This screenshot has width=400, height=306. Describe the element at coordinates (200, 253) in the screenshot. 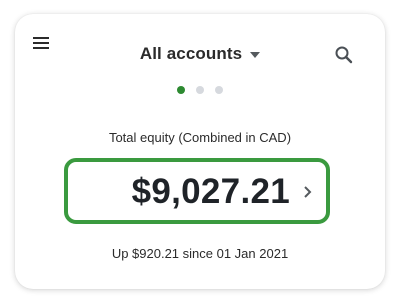

I see `equity-change-text: Up $920.21 since 01 Jan 2021` at that location.